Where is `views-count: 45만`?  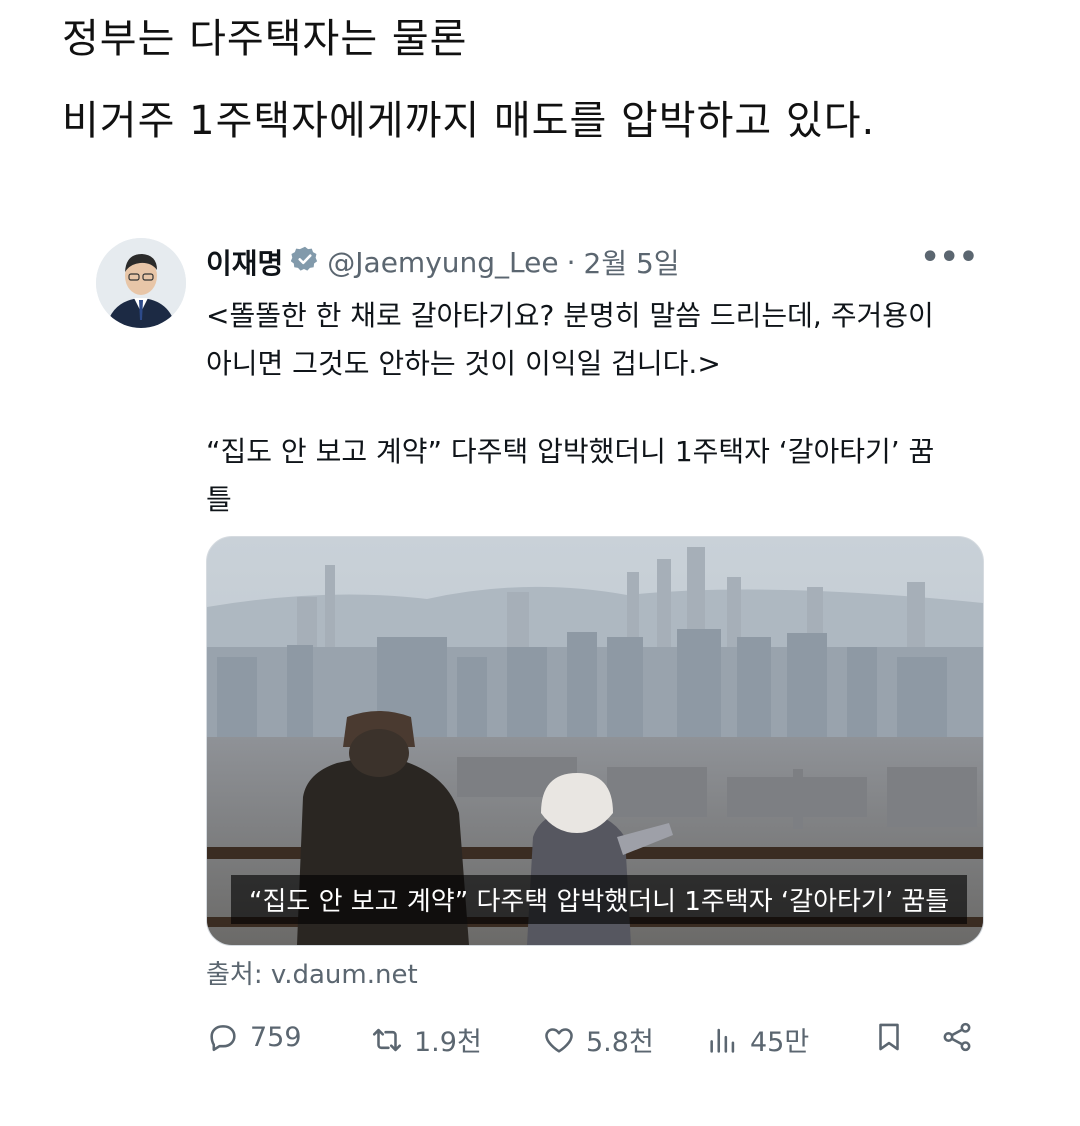 views-count: 45만 is located at coordinates (780, 1042).